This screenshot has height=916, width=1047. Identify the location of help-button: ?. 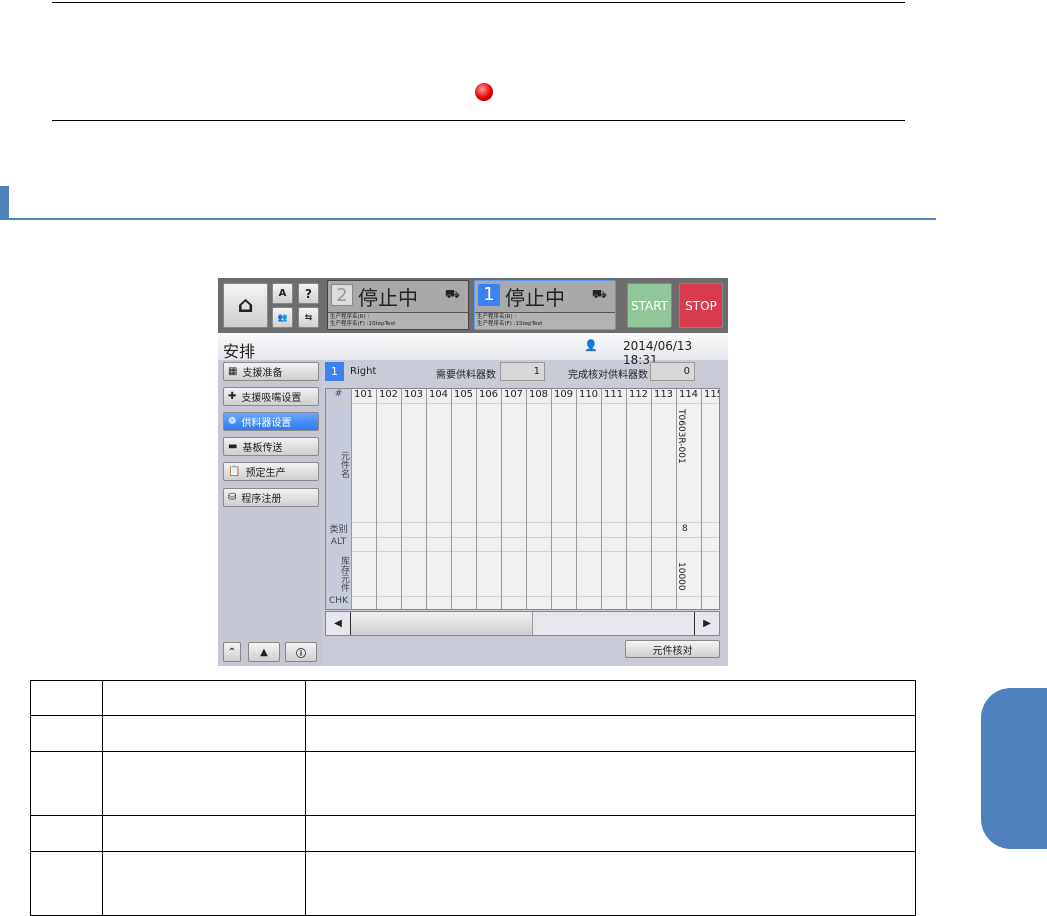
(308, 293).